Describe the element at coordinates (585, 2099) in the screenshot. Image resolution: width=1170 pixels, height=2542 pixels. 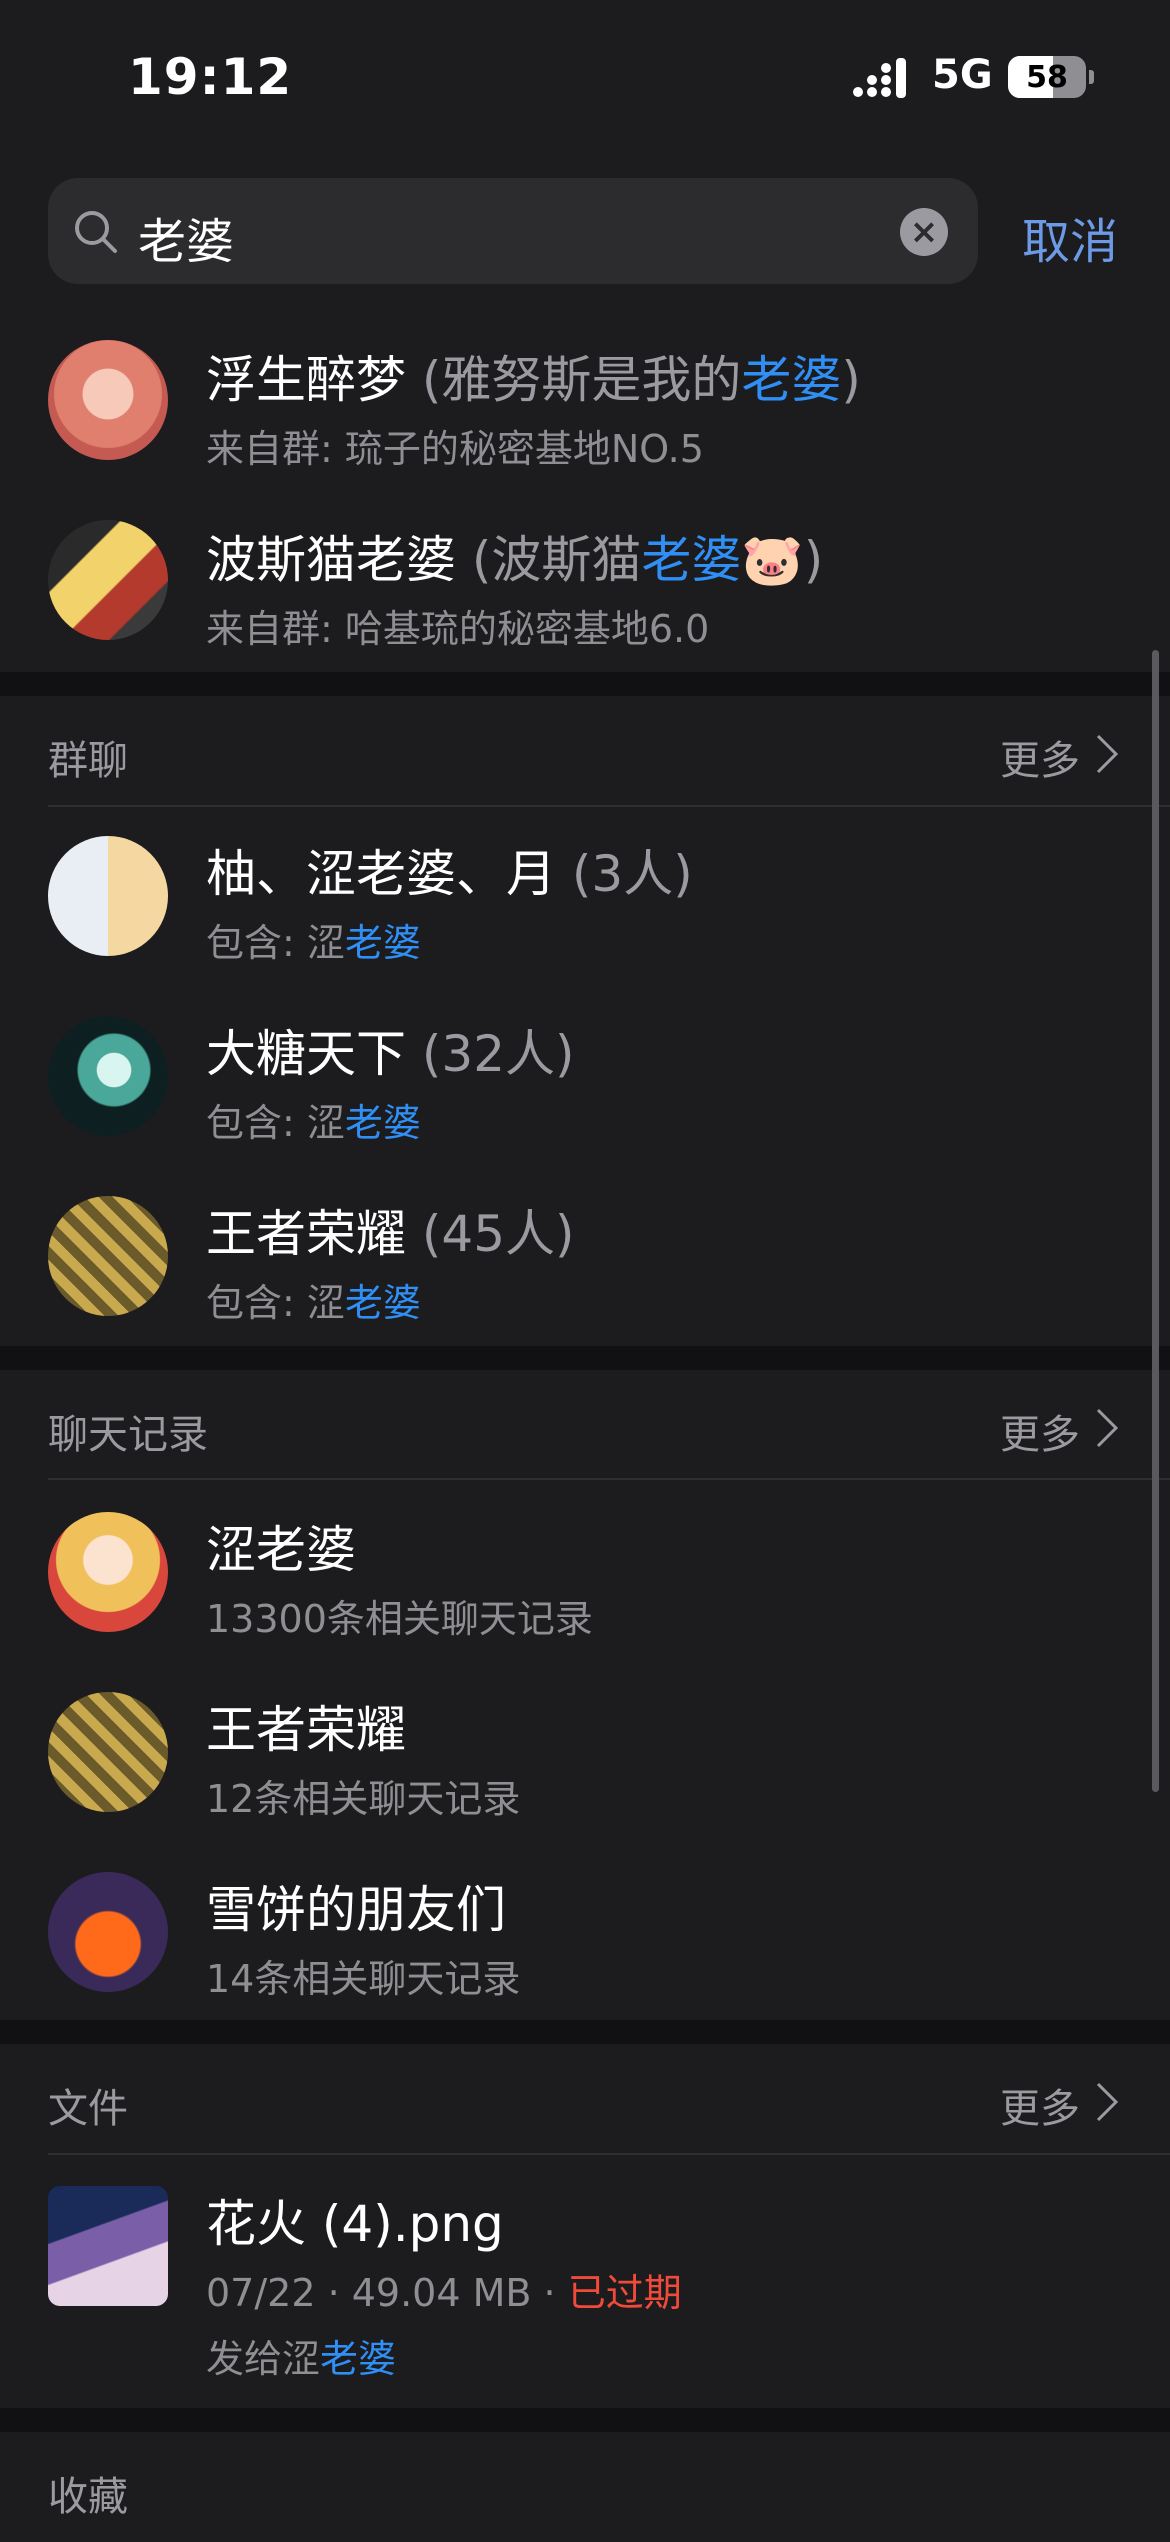
I see `section-header-files: 文件 更多` at that location.